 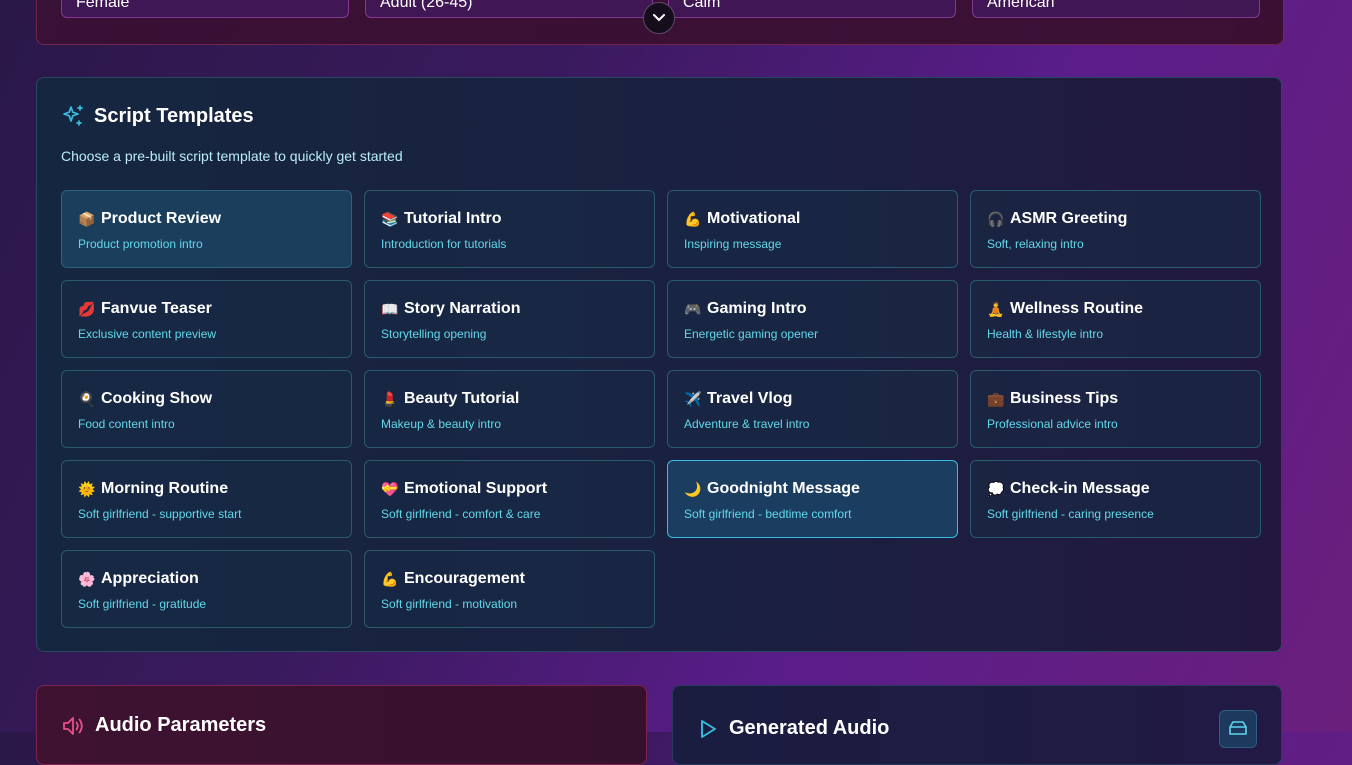 What do you see at coordinates (390, 398) in the screenshot?
I see `lipstick-icon: 💄` at bounding box center [390, 398].